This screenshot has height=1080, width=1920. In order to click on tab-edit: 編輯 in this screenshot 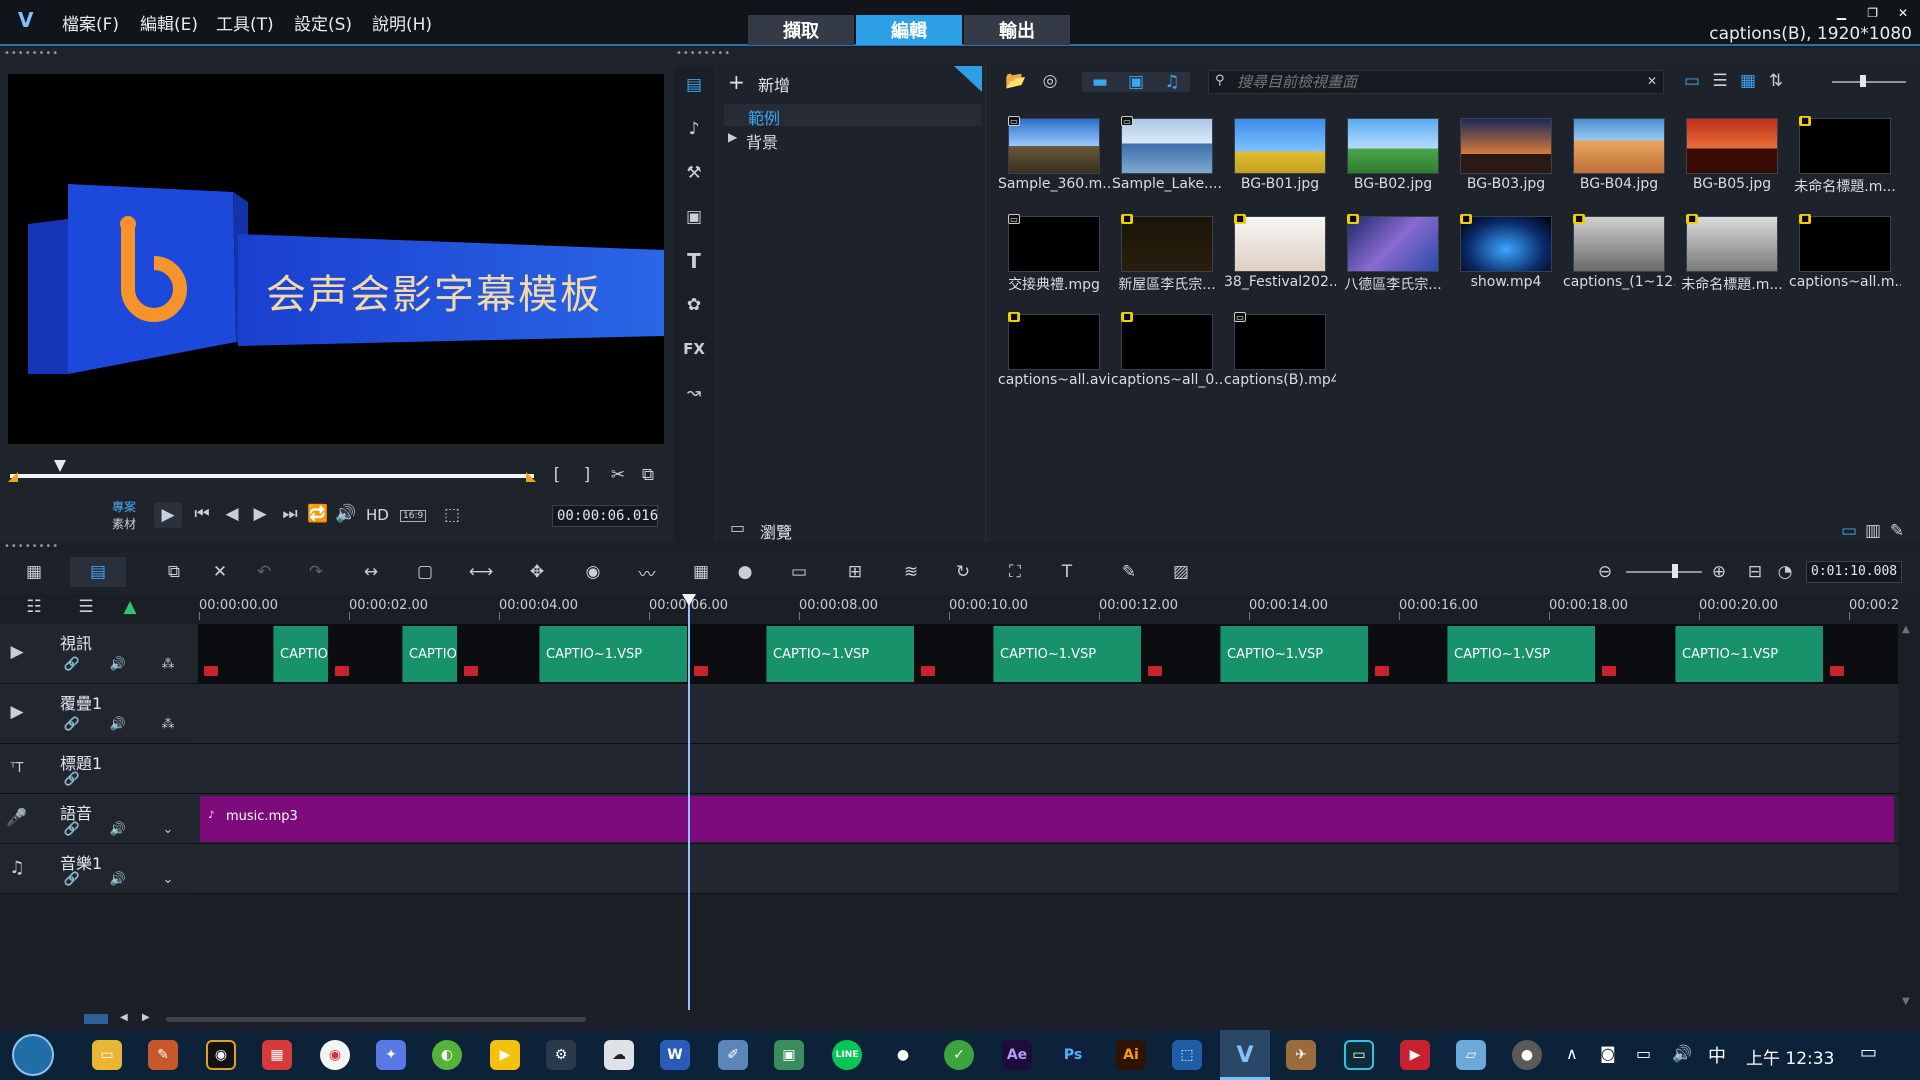, I will do `click(909, 30)`.